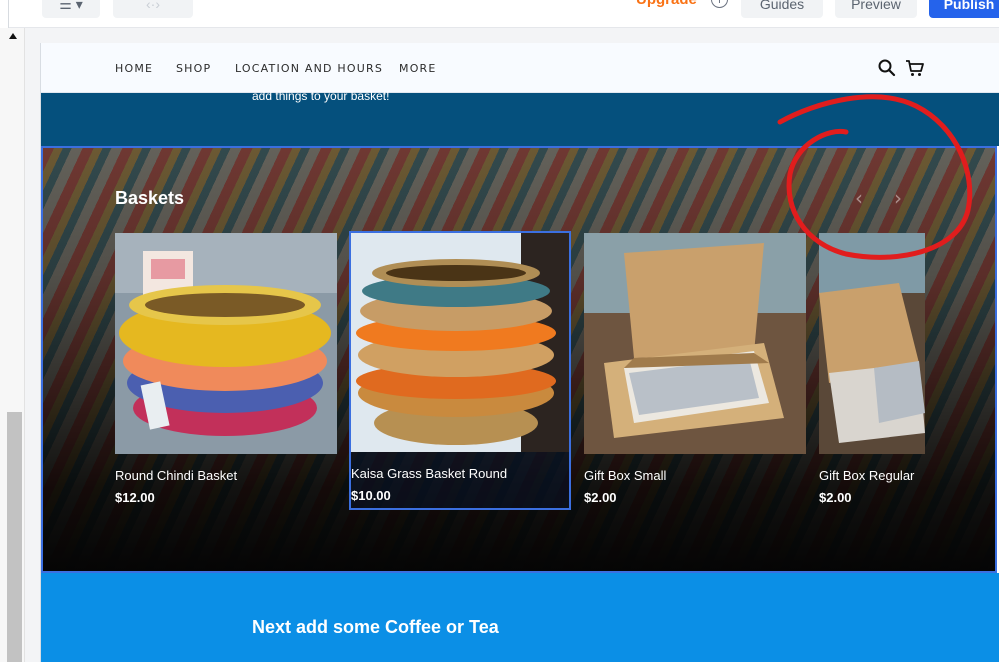 The width and height of the screenshot is (999, 662). What do you see at coordinates (460, 342) in the screenshot?
I see `product-image-kaisa-grass-basket` at bounding box center [460, 342].